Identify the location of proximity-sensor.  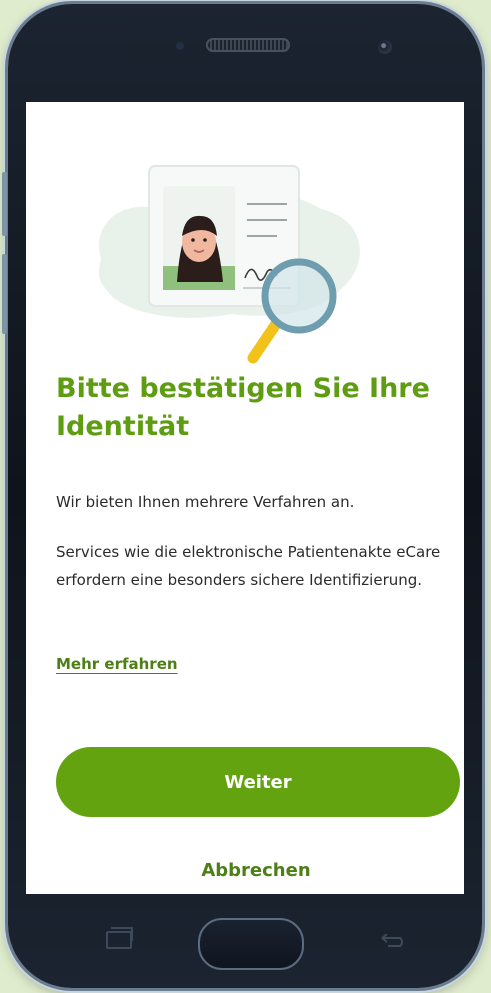
(180, 46).